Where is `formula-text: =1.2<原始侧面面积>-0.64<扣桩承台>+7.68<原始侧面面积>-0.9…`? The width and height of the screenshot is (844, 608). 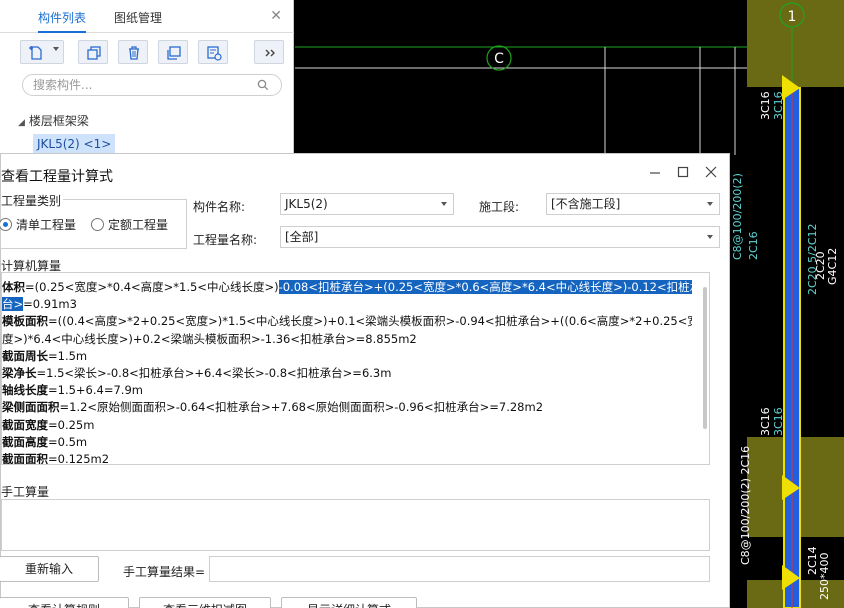
formula-text: =1.2<原始侧面面积>-0.64<扣桩承台>+7.68<原始侧面面积>-0.9… is located at coordinates (301, 407).